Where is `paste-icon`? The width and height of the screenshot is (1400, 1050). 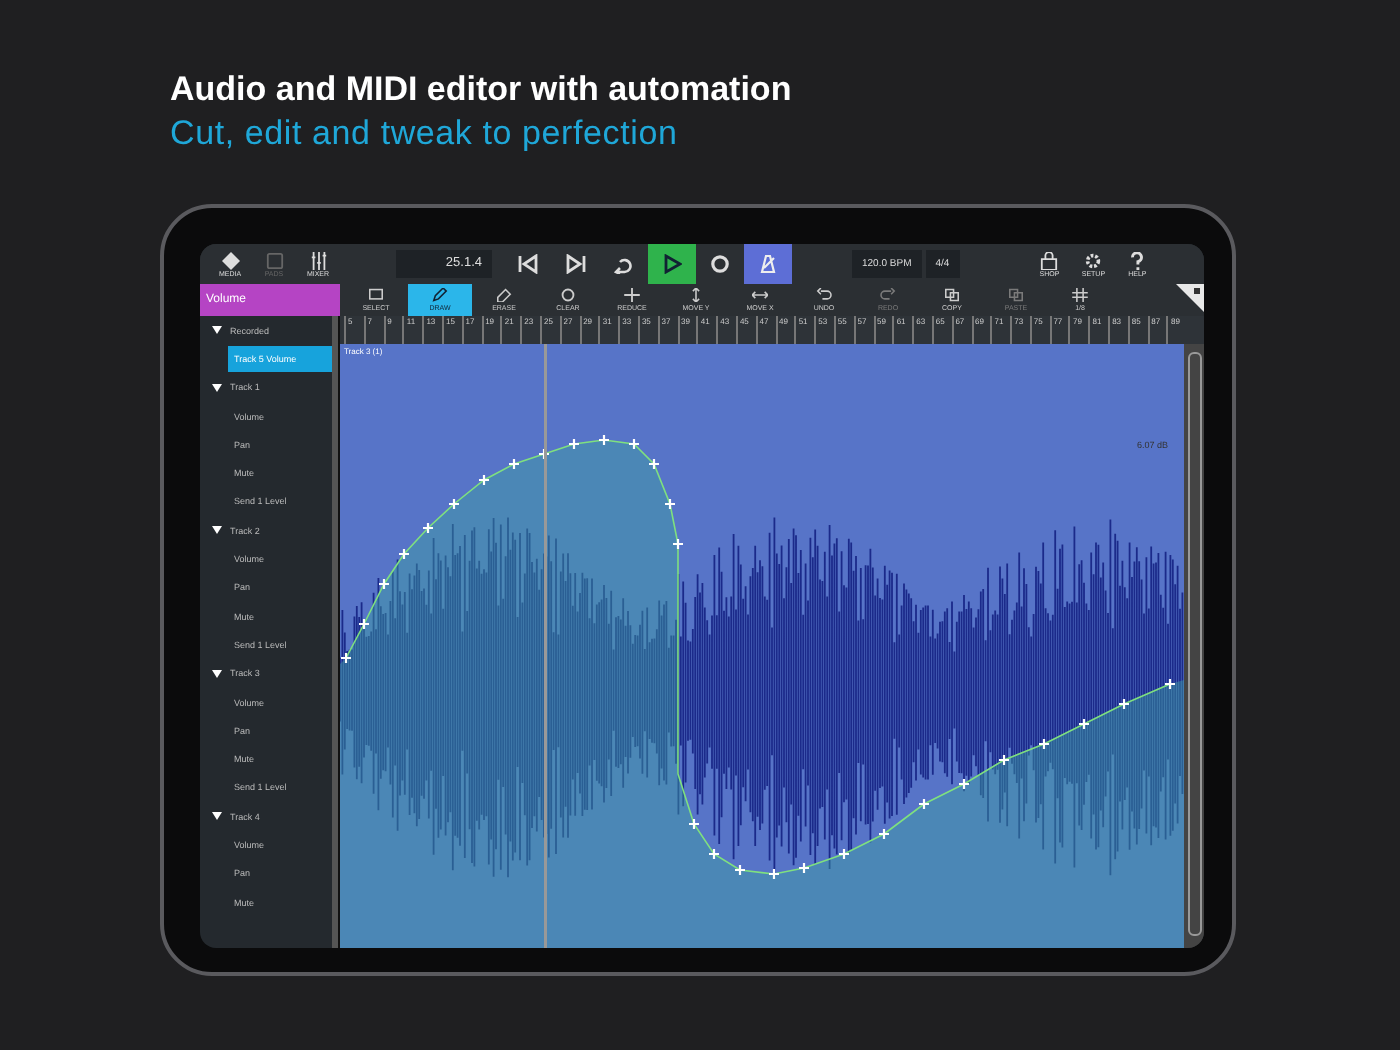 paste-icon is located at coordinates (1016, 295).